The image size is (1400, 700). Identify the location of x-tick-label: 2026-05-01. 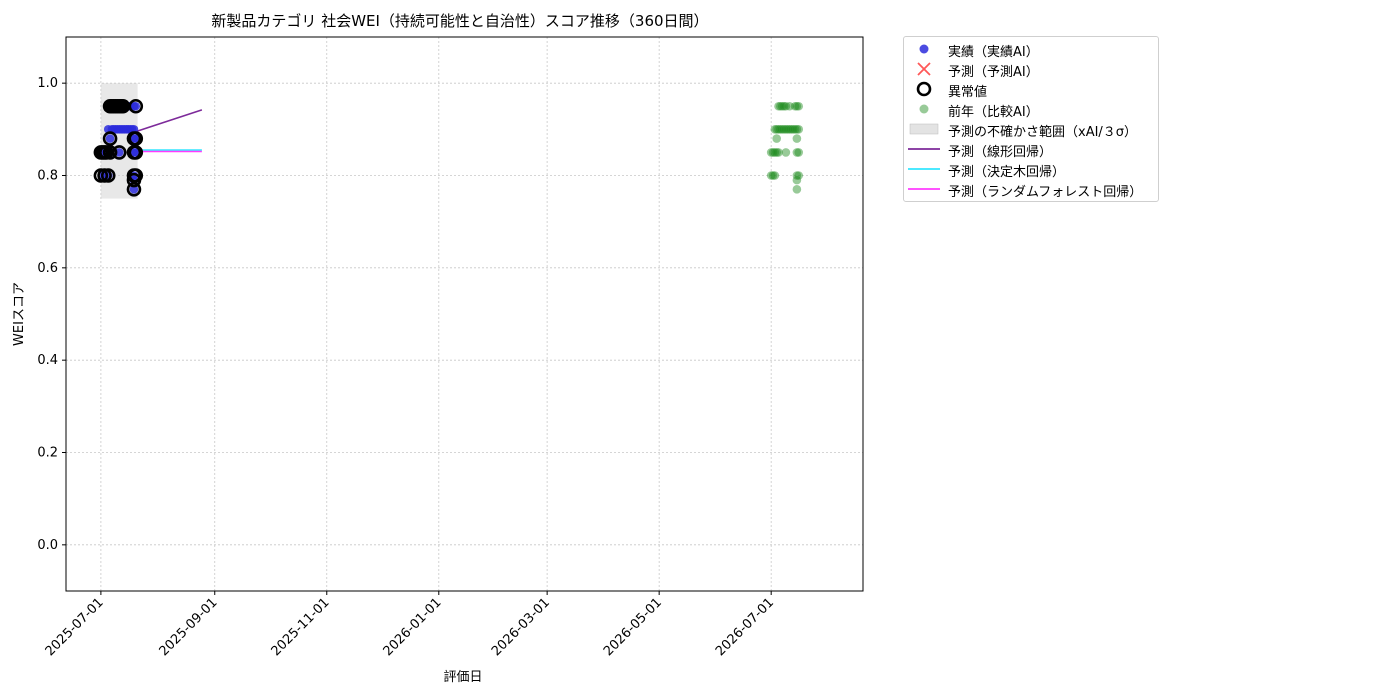
(633, 627).